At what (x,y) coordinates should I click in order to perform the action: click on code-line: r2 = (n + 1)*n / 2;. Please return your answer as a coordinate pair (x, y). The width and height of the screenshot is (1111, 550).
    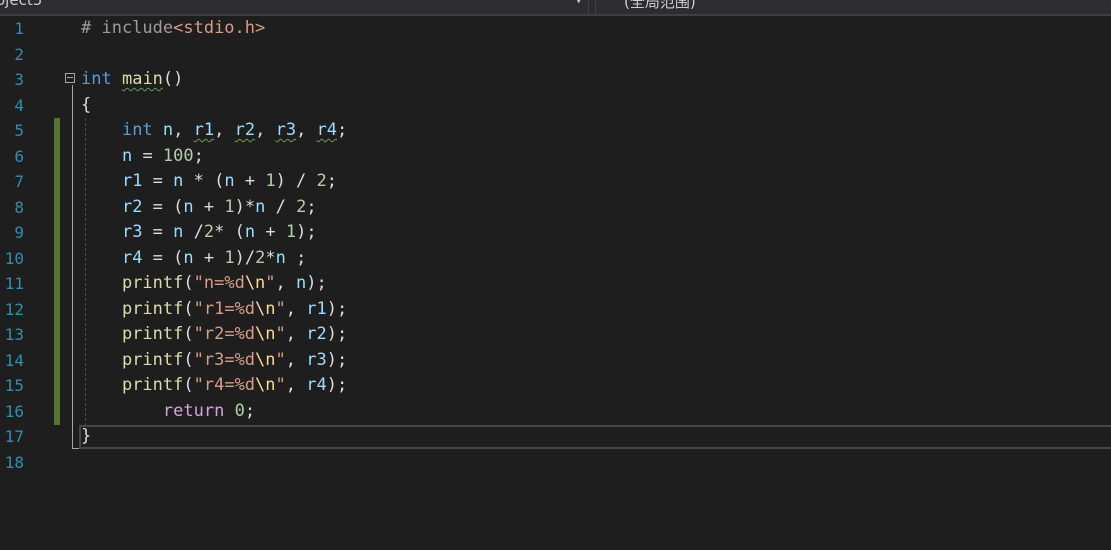
    Looking at the image, I should click on (199, 207).